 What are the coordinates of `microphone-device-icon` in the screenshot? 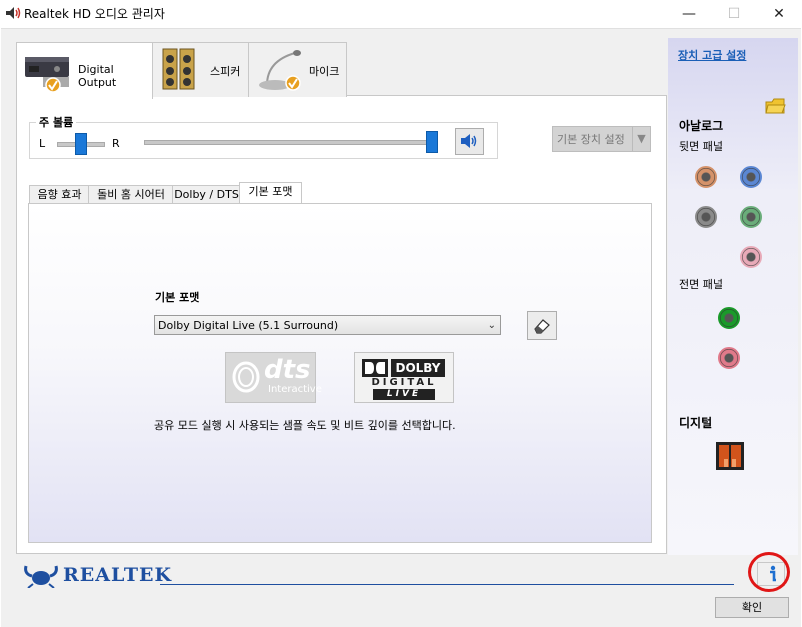 It's located at (280, 70).